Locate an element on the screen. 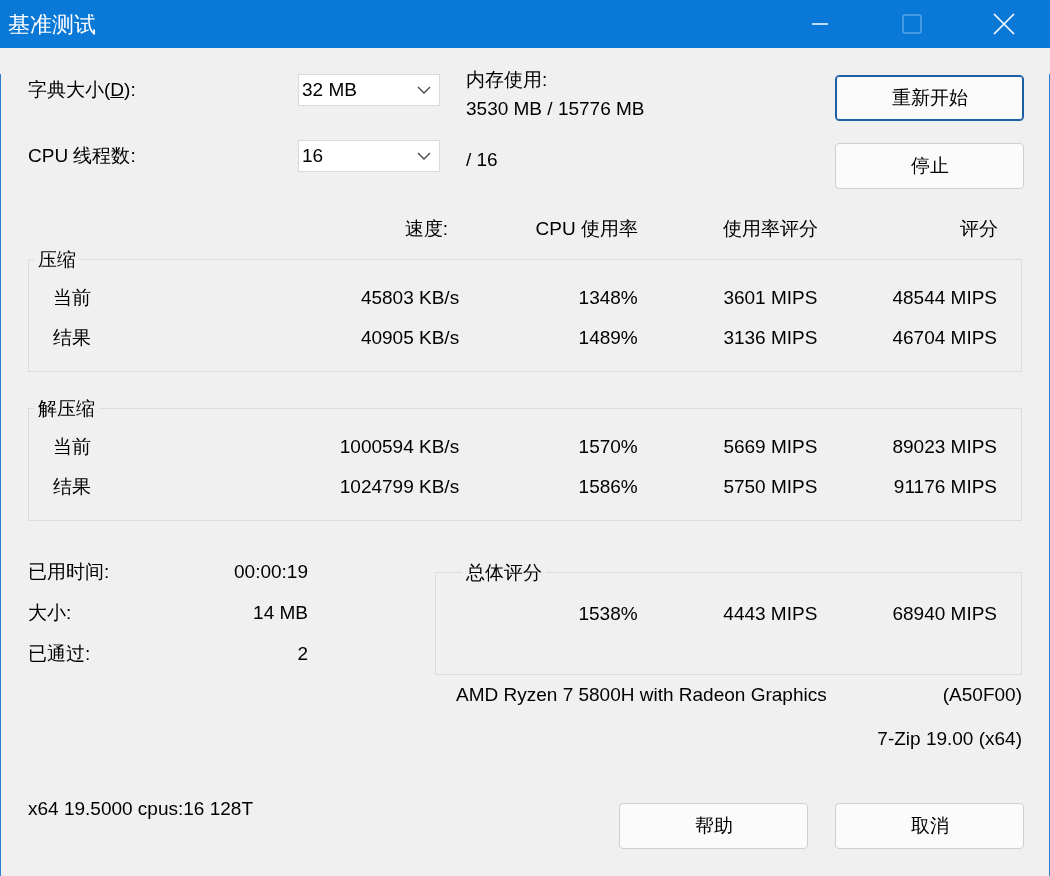  column-header: 评分 is located at coordinates (979, 228).